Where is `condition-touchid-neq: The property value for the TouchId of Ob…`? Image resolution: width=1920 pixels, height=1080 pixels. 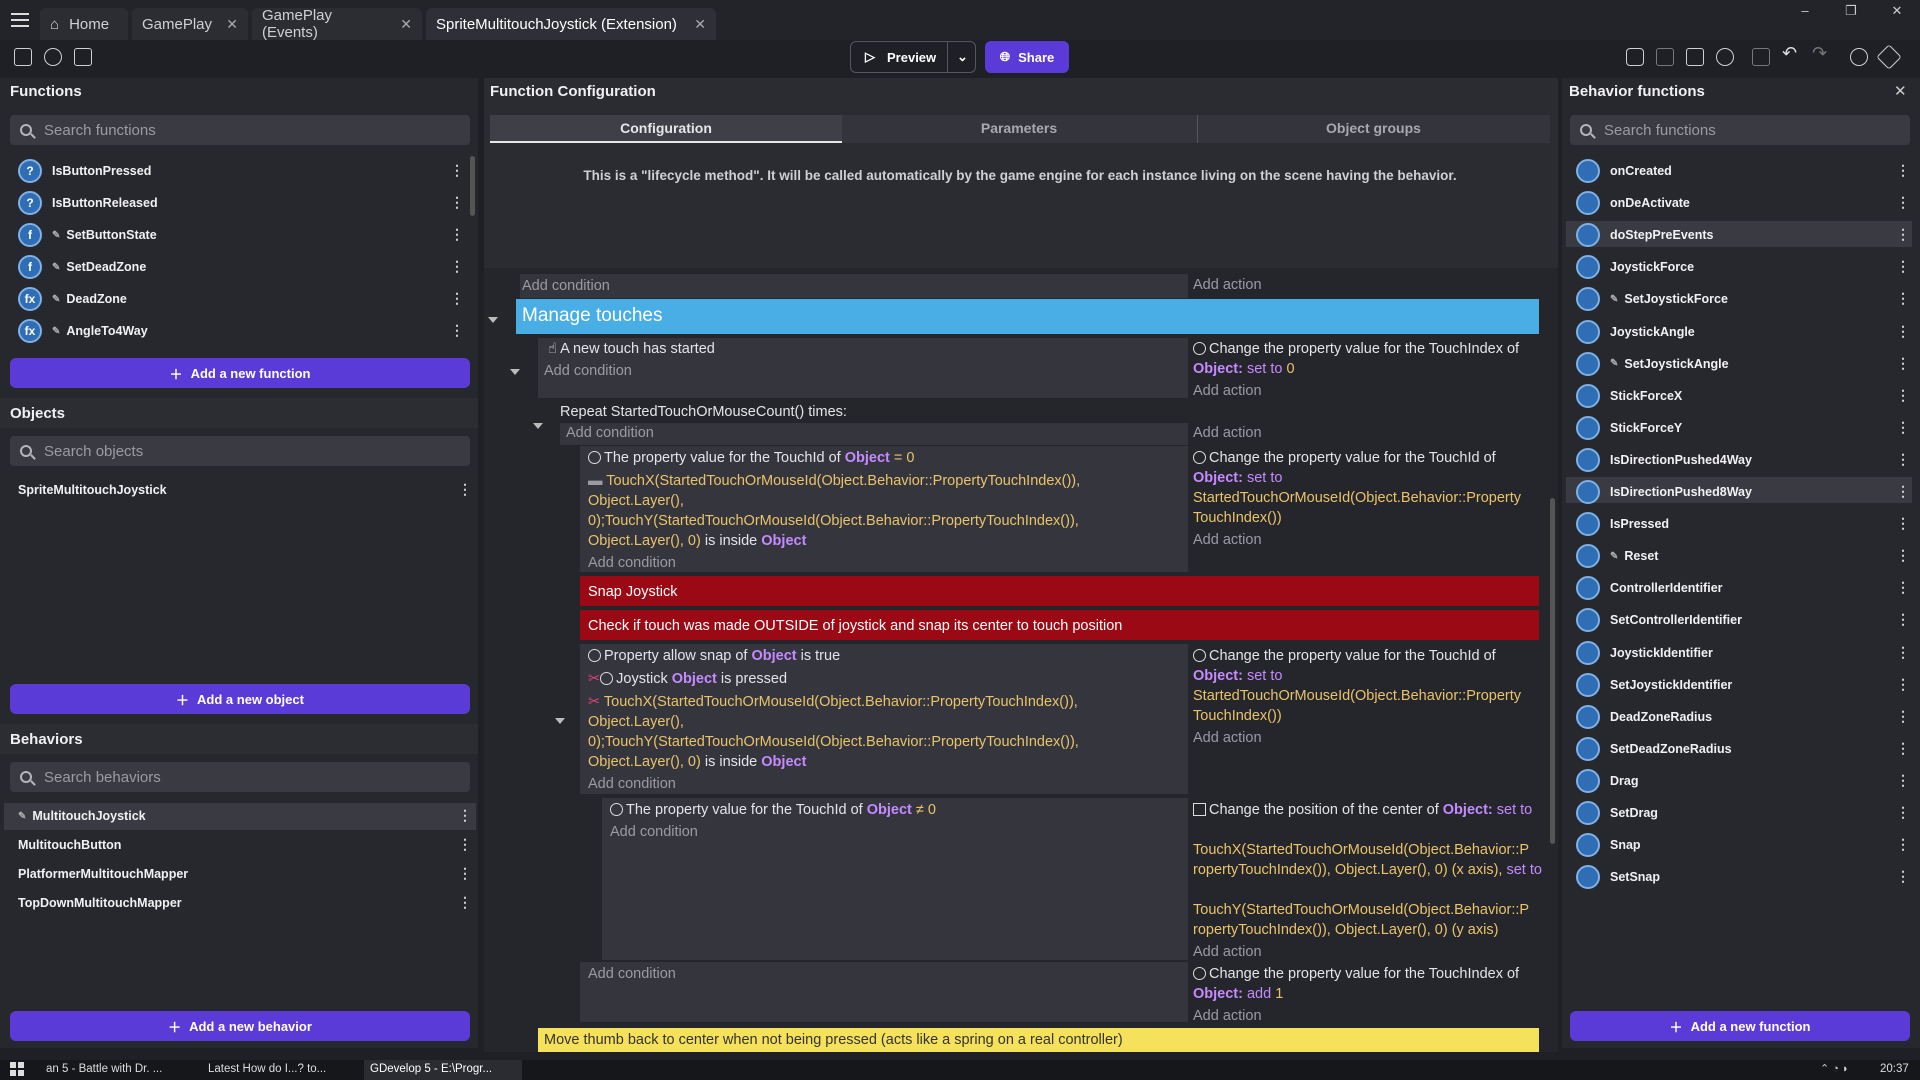 condition-touchid-neq: The property value for the TouchId of Ob… is located at coordinates (773, 810).